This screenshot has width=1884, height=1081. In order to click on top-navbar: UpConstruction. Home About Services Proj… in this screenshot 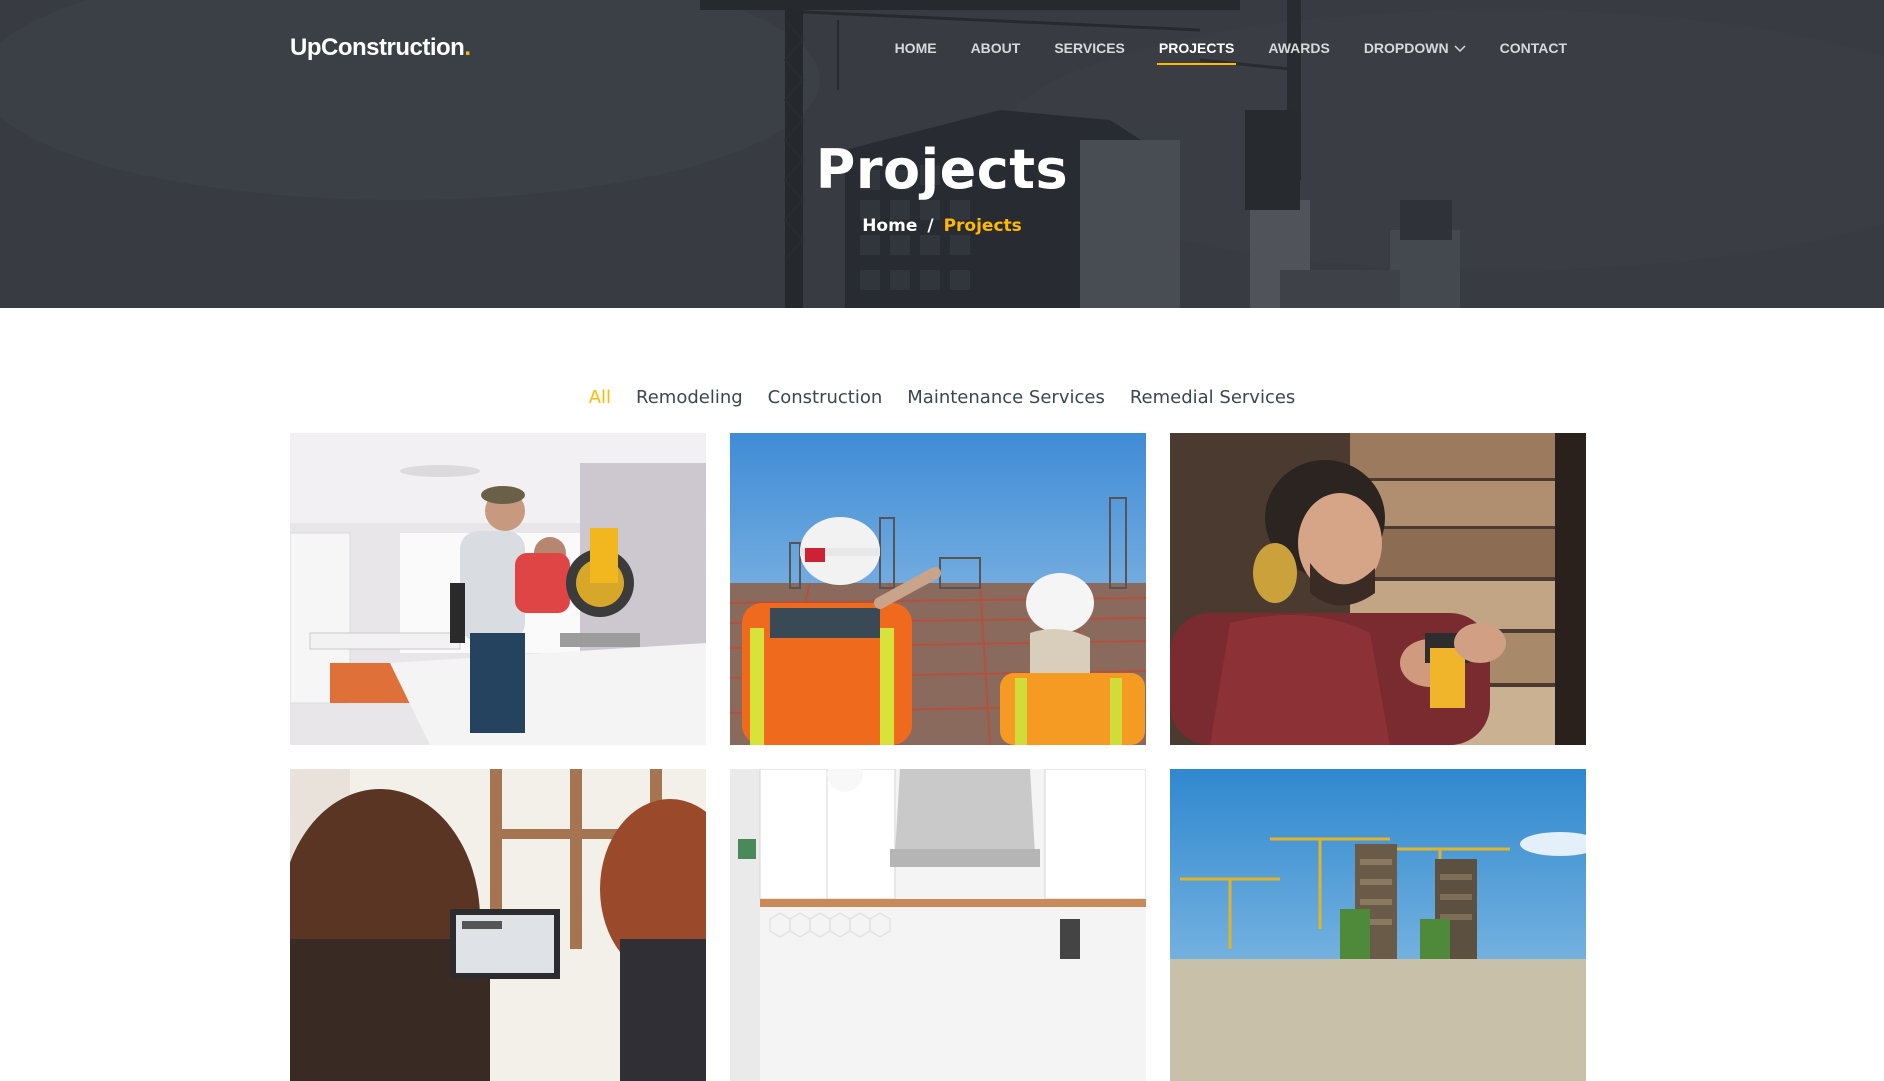, I will do `click(942, 50)`.